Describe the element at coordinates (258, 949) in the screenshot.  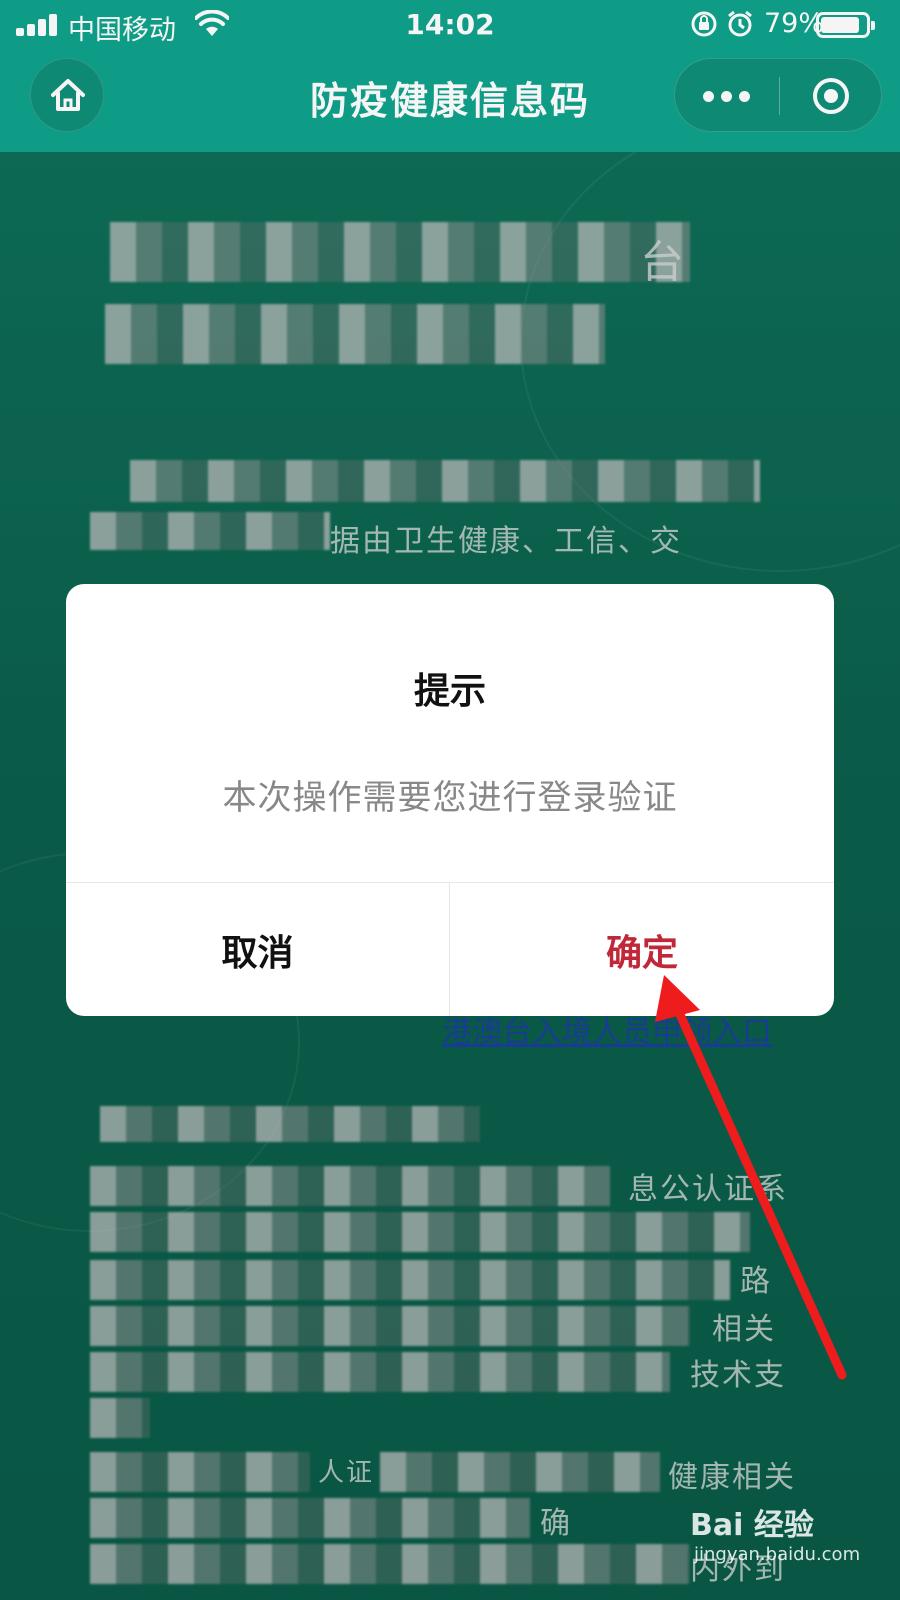
I see `cancel-button: 取消` at that location.